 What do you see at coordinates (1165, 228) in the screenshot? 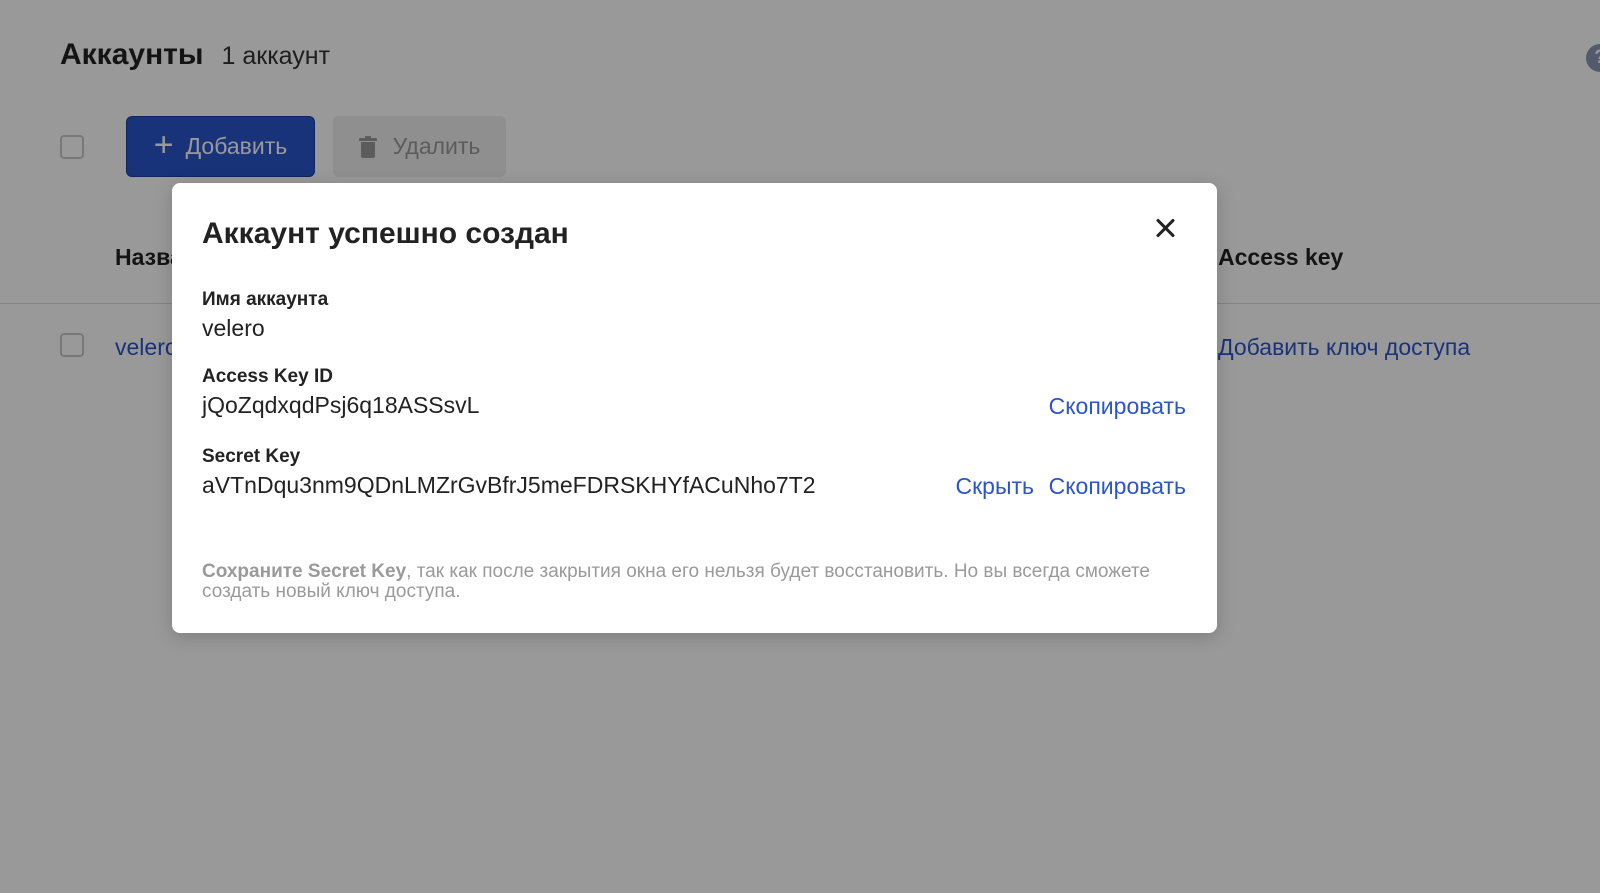
I see `close-icon` at bounding box center [1165, 228].